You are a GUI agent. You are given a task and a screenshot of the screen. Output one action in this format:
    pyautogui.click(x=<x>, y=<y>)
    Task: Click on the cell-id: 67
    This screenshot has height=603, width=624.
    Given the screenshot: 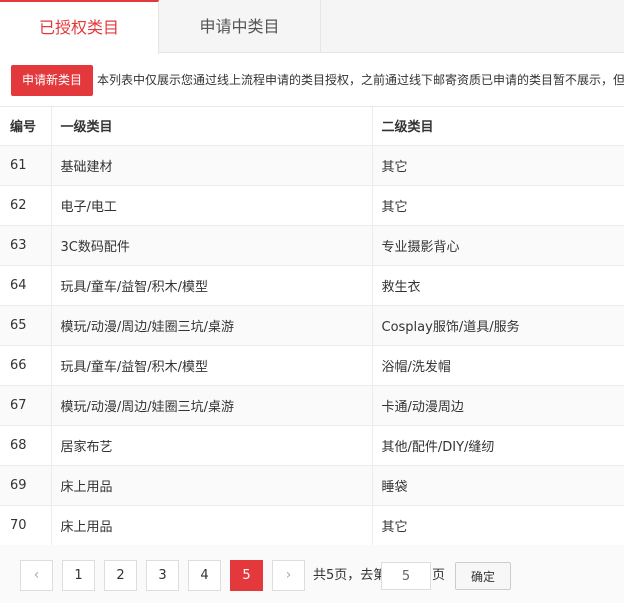 What is the action you would take?
    pyautogui.click(x=26, y=405)
    